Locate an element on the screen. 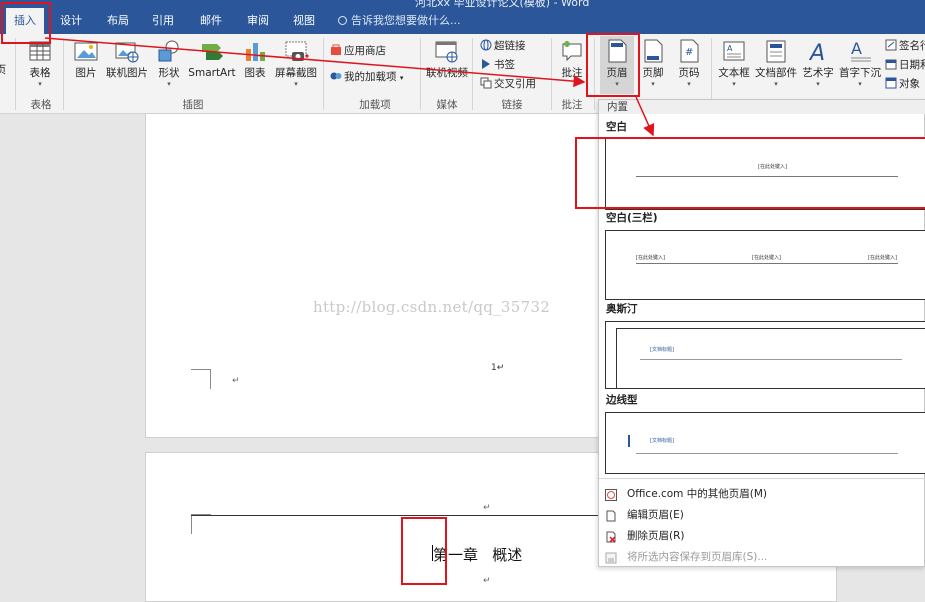 The height and width of the screenshot is (602, 925). template-austin: [文档标题] is located at coordinates (765, 355).